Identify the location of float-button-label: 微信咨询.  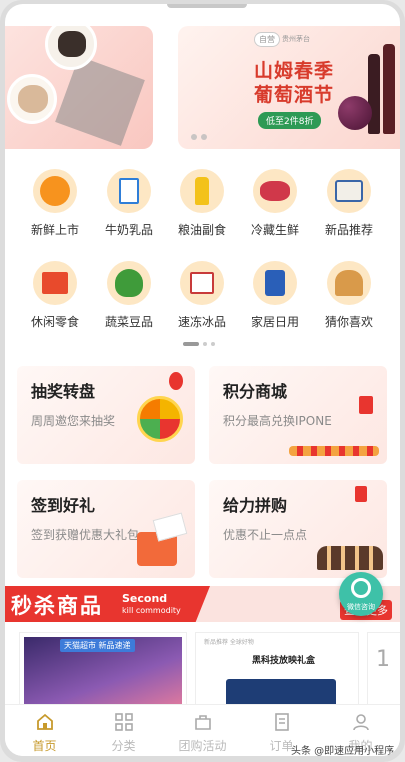
(361, 607).